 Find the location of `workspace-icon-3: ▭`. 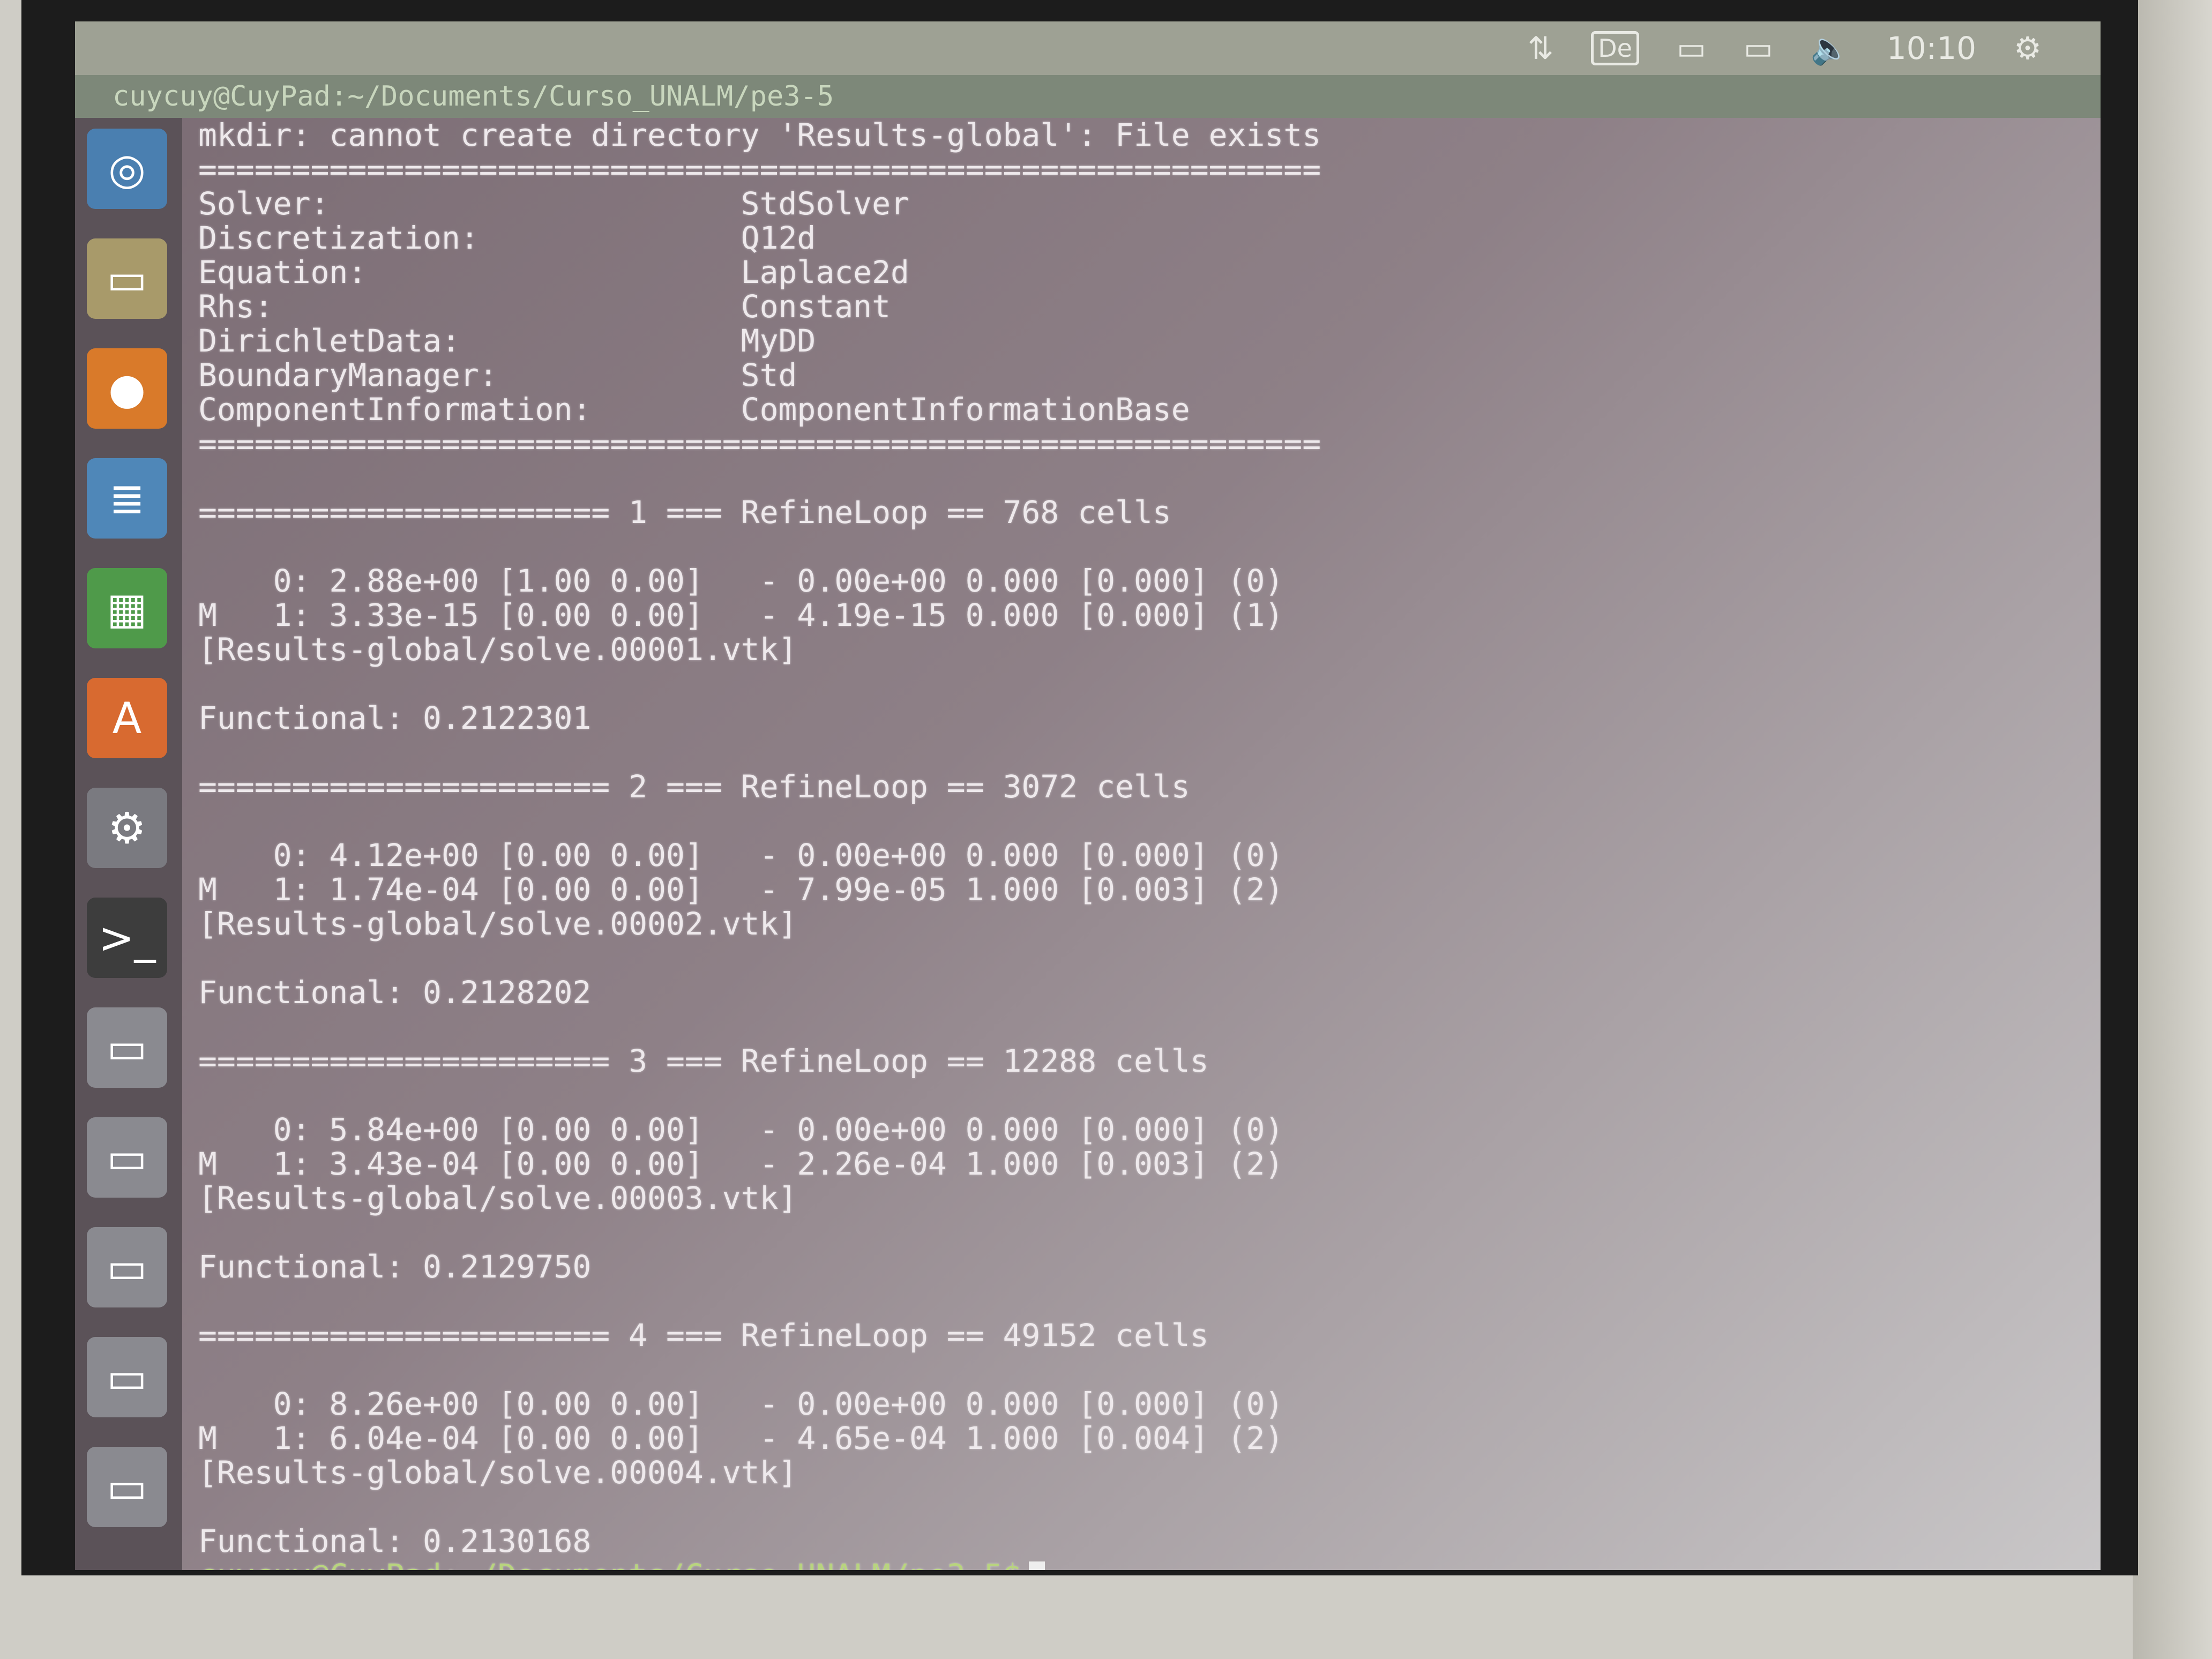

workspace-icon-3: ▭ is located at coordinates (127, 1267).